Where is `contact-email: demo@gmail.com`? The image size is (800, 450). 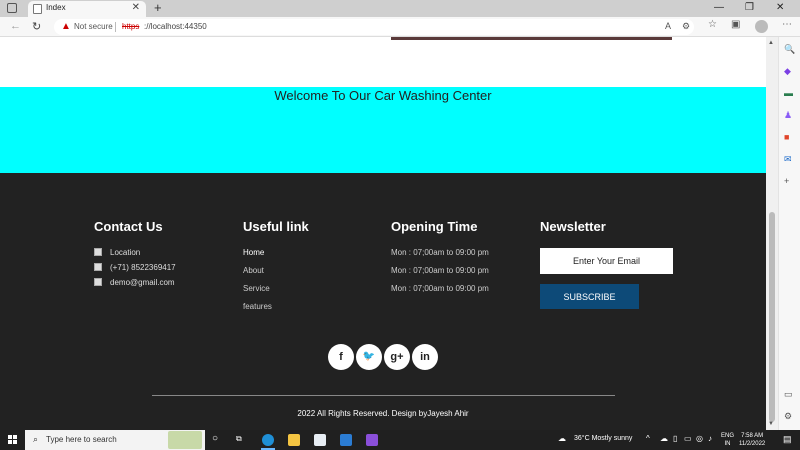
contact-email: demo@gmail.com is located at coordinates (135, 285).